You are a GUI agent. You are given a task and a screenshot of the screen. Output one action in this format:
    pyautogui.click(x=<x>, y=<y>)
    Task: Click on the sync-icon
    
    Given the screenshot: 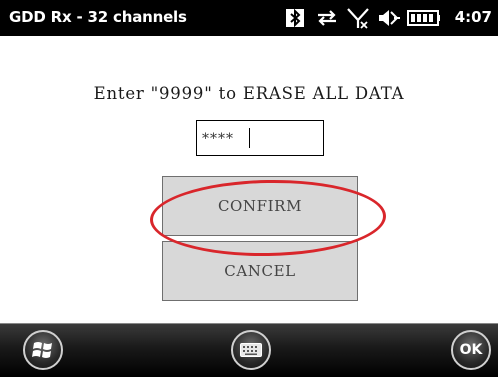 What is the action you would take?
    pyautogui.click(x=327, y=18)
    